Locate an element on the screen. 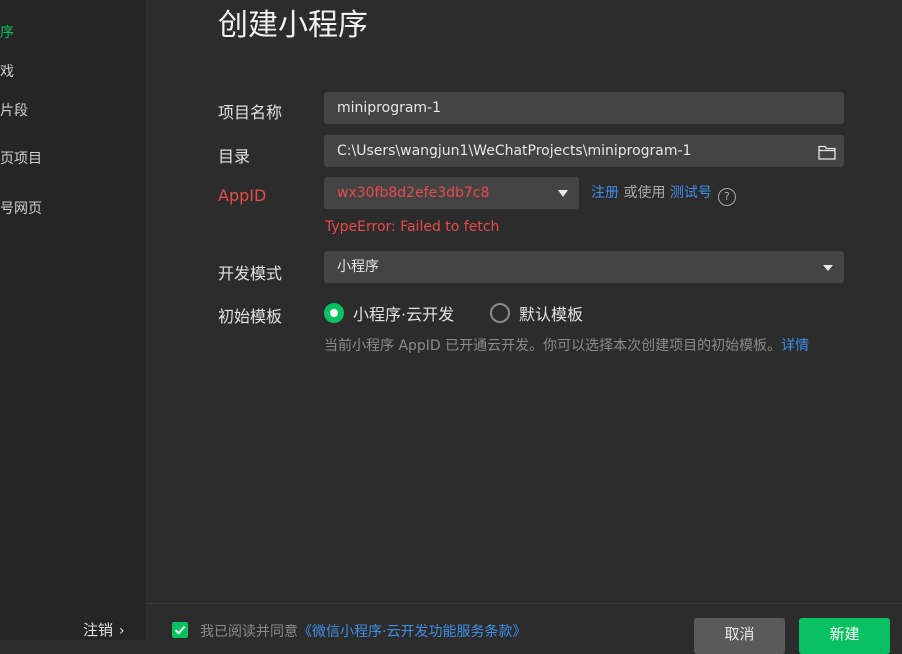  sidebar-item-official-webpage: 号网页 is located at coordinates (21, 208).